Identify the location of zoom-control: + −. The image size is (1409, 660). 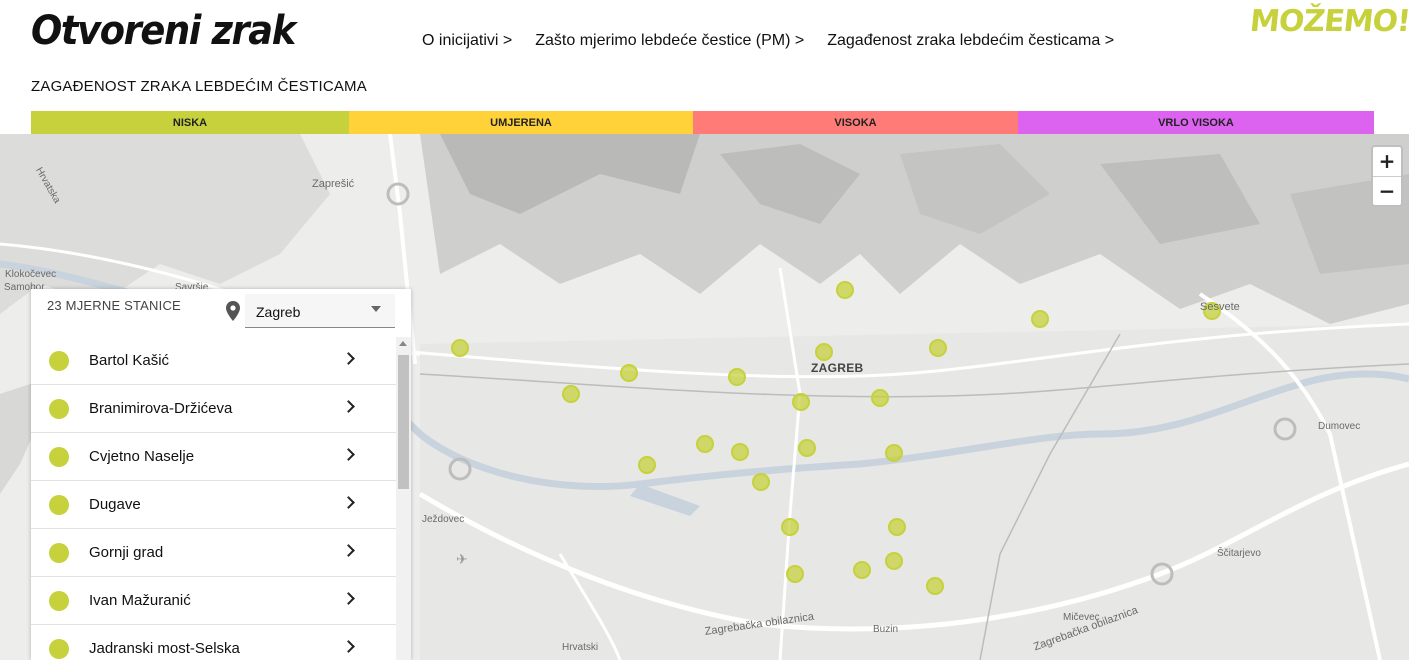
(1387, 176).